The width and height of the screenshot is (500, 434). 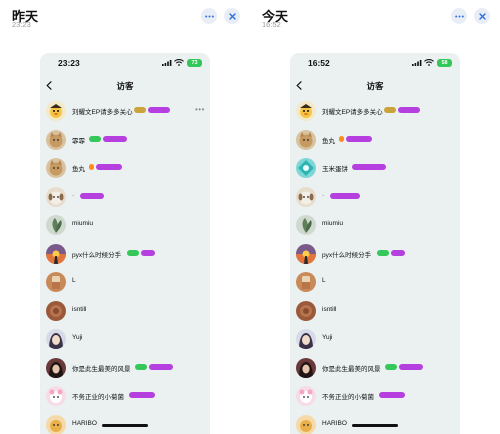 I want to click on battery-icon: 58, so click(x=444, y=63).